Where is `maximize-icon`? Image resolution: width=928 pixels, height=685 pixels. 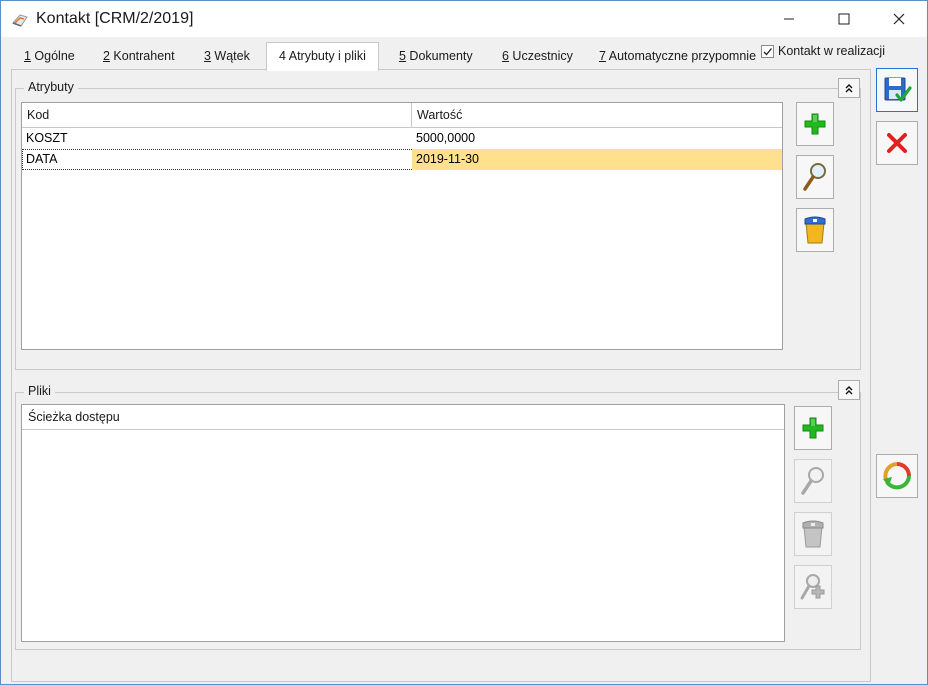
maximize-icon is located at coordinates (844, 19).